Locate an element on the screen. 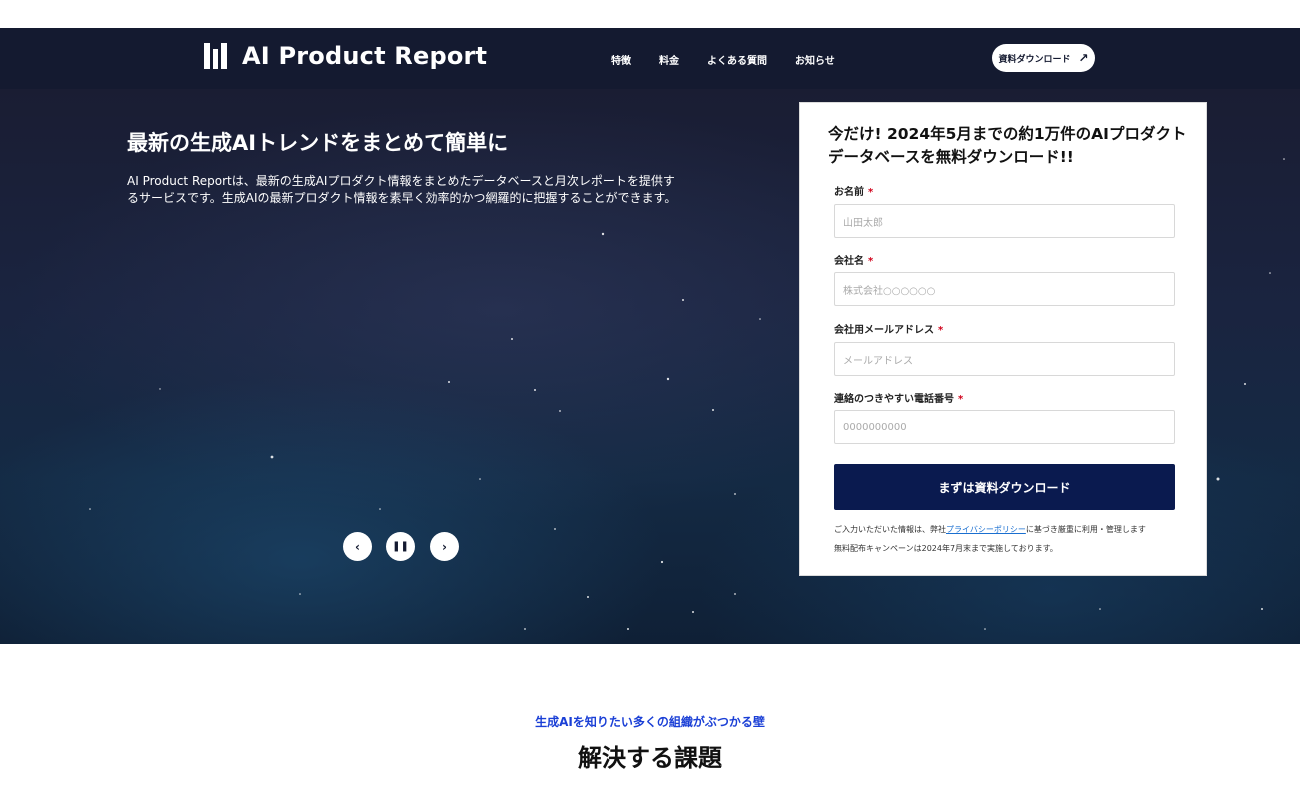 The height and width of the screenshot is (788, 1300). privacy-note: ご入力いただいた情報は、弊社プライバシーポリシーに基づき厳重に利用・管理します is located at coordinates (990, 529).